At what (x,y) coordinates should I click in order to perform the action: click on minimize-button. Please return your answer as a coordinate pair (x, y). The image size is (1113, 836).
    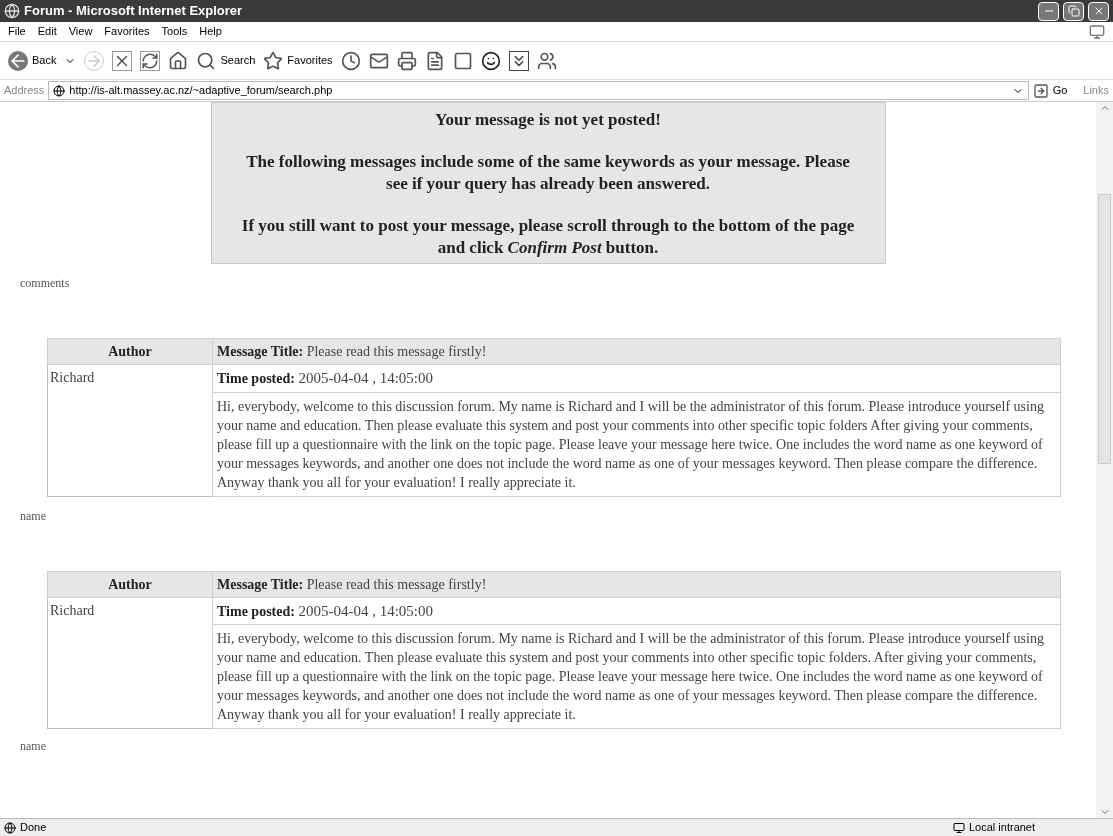
    Looking at the image, I should click on (1048, 11).